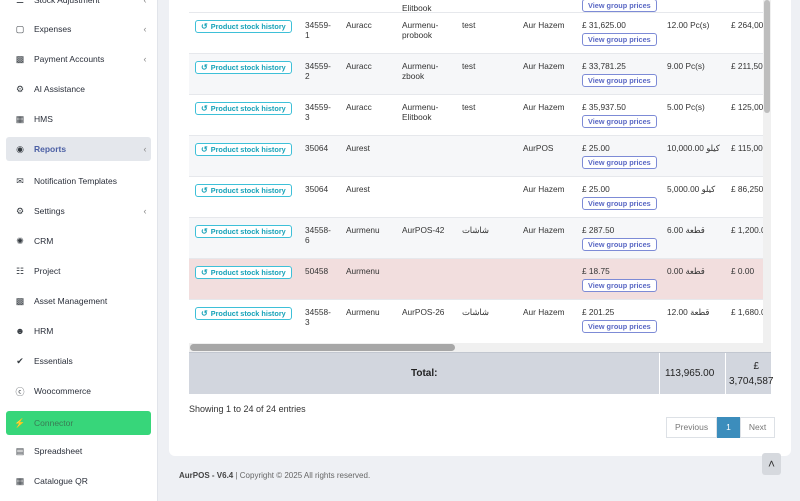  I want to click on sidebar-item-expenses: ▢ Expenses ‹, so click(78, 29).